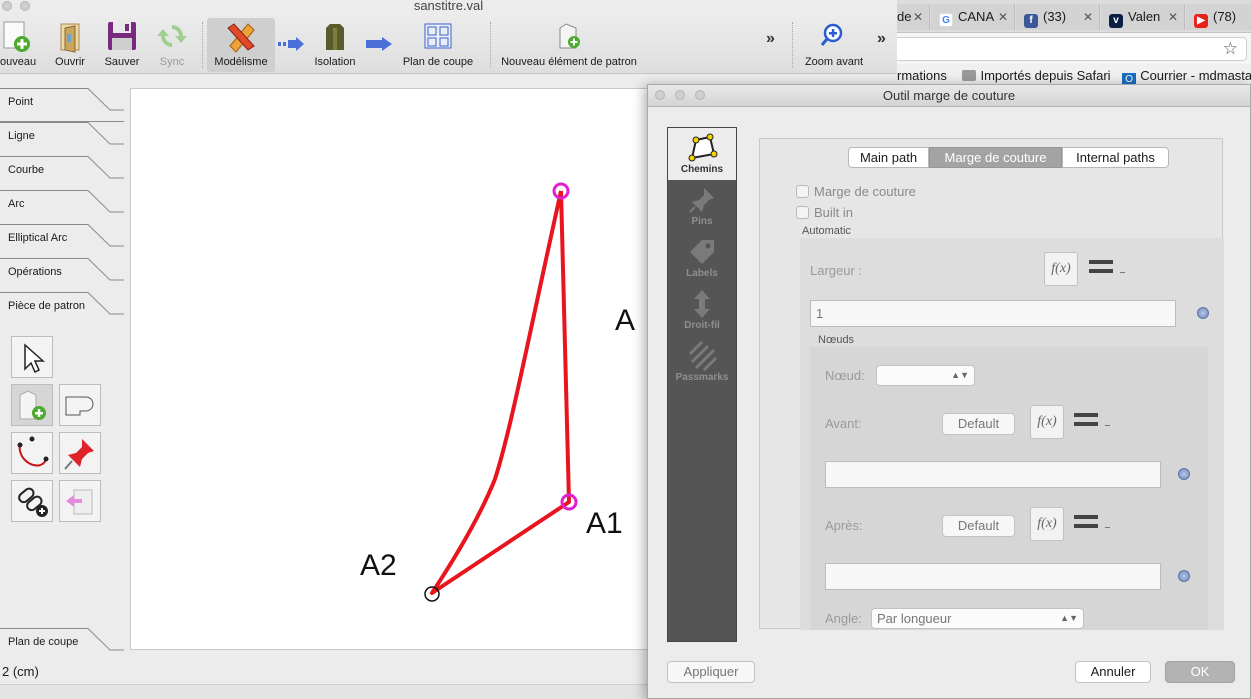 This screenshot has width=1251, height=699. Describe the element at coordinates (973, 17) in the screenshot. I see `browser-tab-2: G CANA ✕` at that location.